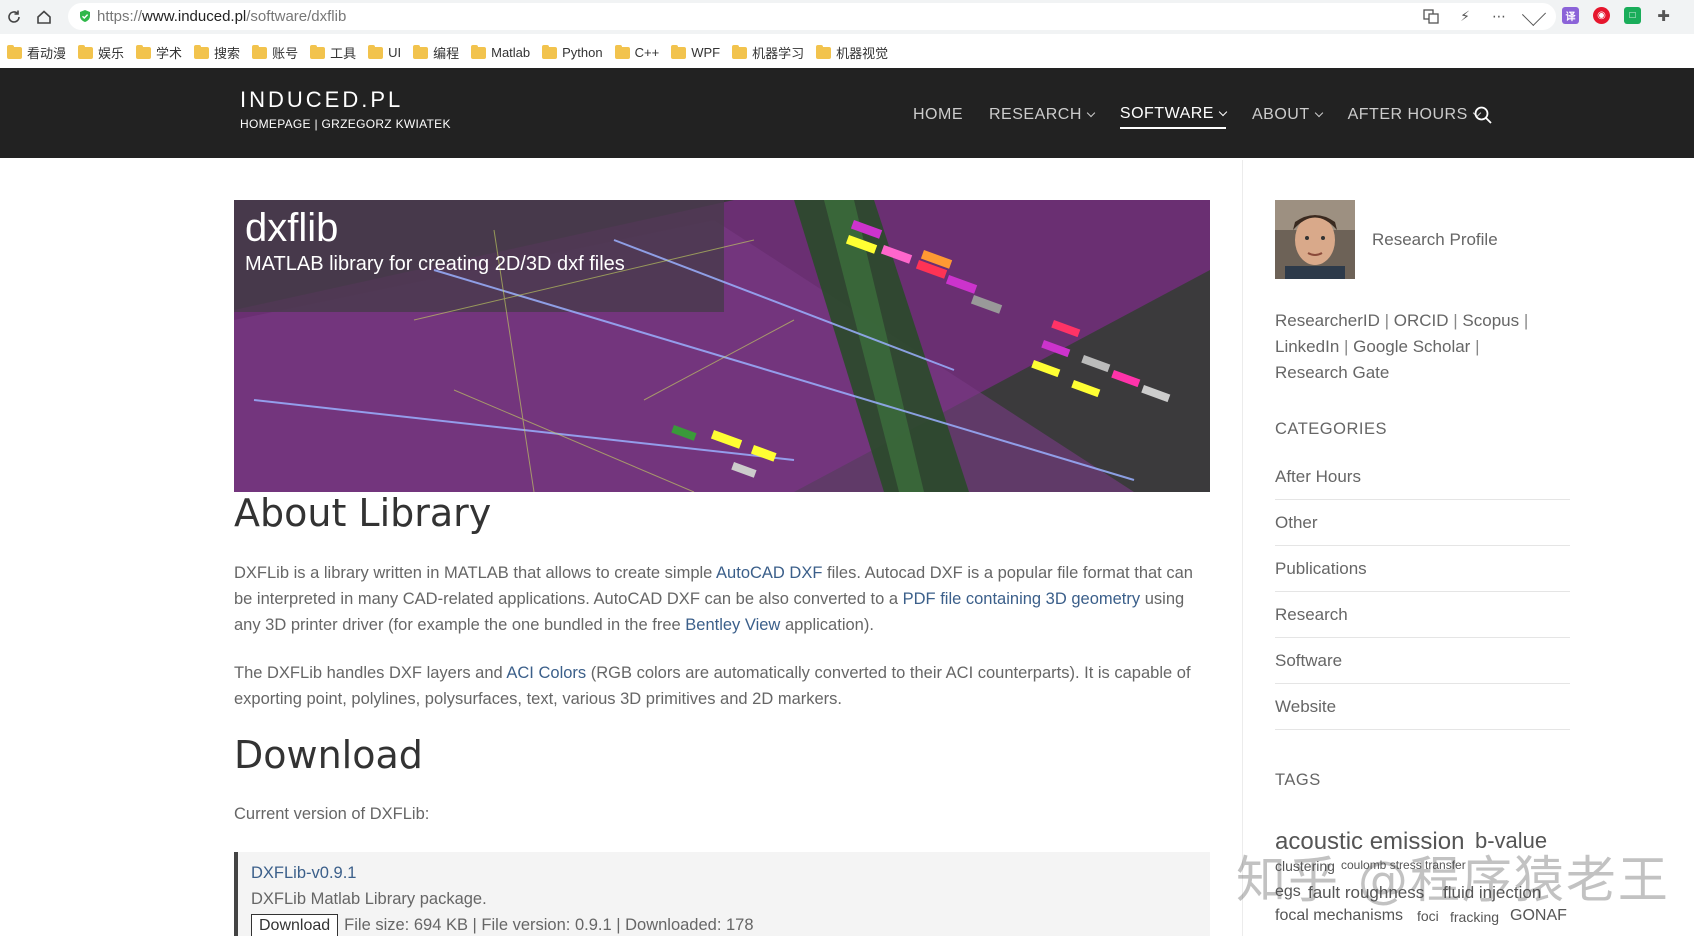 Image resolution: width=1694 pixels, height=936 pixels. What do you see at coordinates (345, 124) in the screenshot?
I see `site-tagline: HOMEPAGE | GRZEGORZ KWIATEK` at bounding box center [345, 124].